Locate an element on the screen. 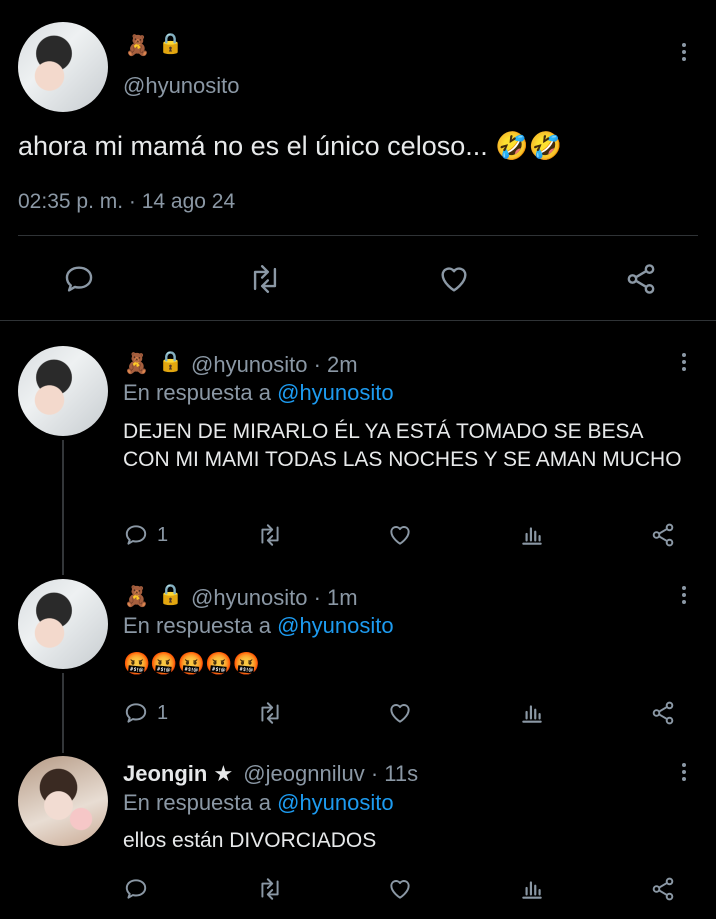 This screenshot has width=716, height=919. reply-handle-time: @hyunosito · 2m is located at coordinates (274, 365).